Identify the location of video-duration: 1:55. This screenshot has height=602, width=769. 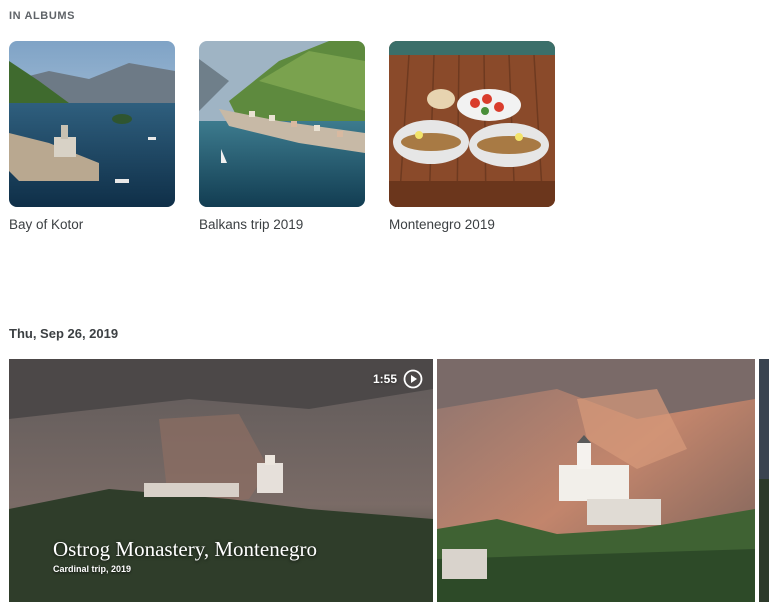
(384, 379).